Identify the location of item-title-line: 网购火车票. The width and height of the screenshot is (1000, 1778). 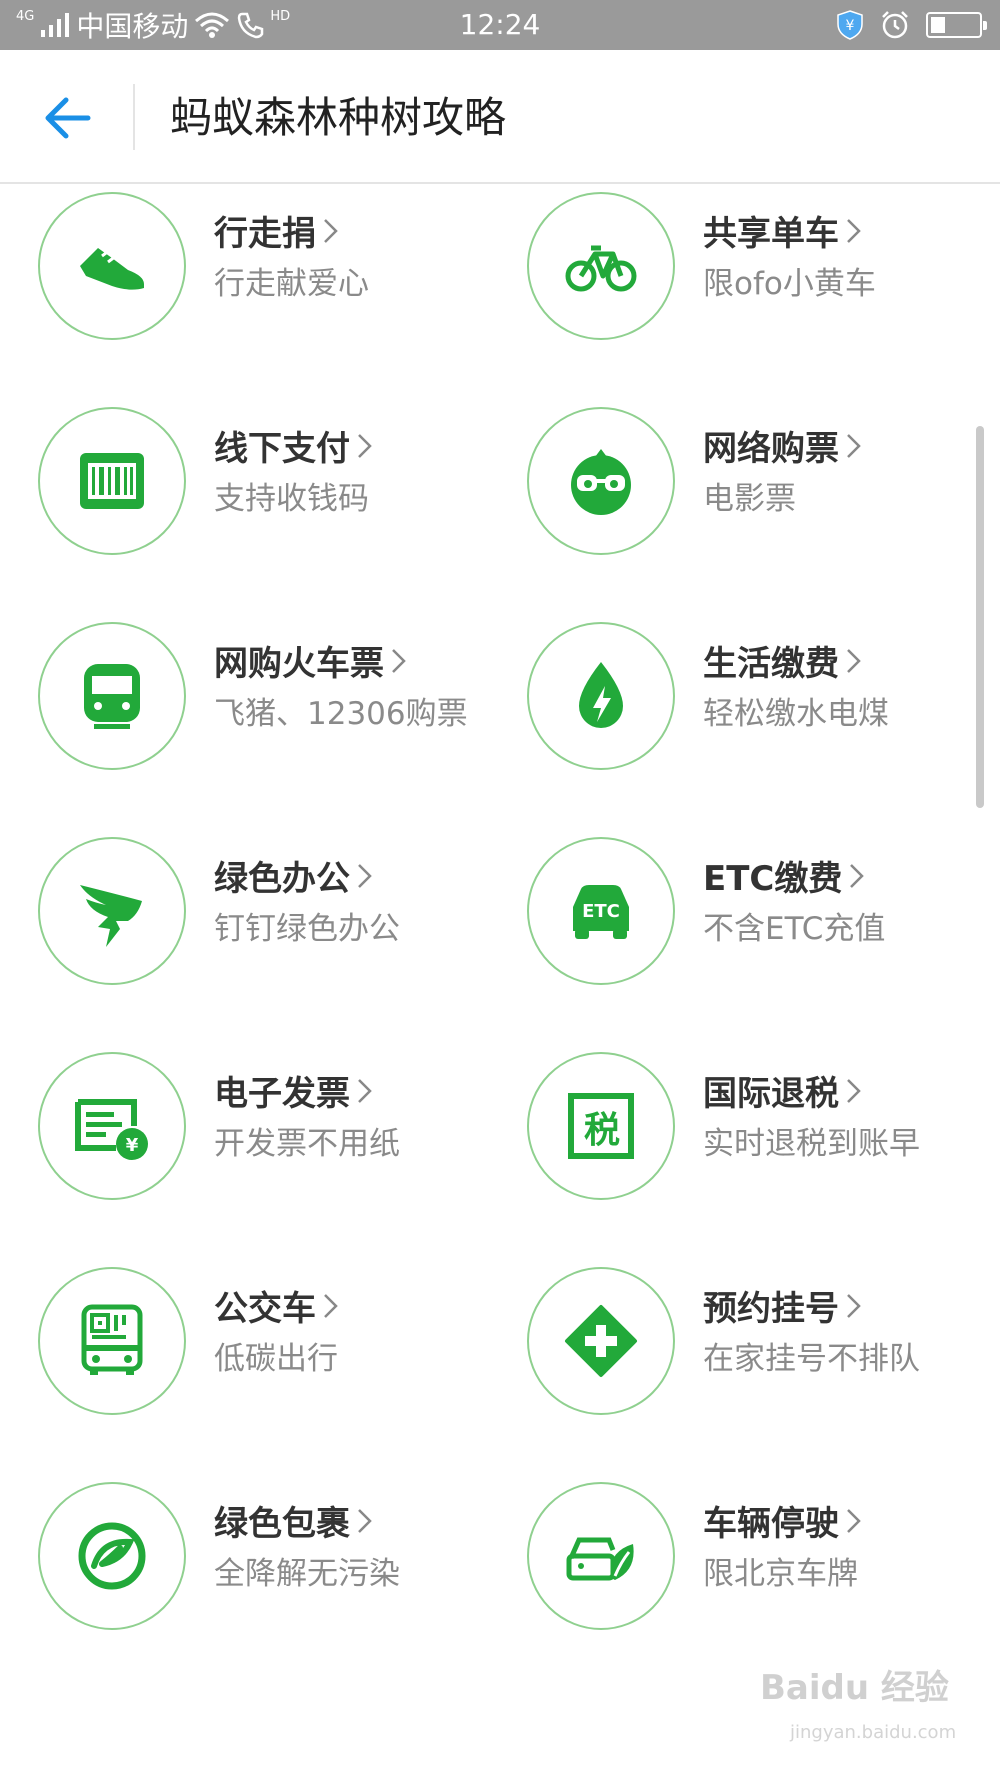
(311, 660).